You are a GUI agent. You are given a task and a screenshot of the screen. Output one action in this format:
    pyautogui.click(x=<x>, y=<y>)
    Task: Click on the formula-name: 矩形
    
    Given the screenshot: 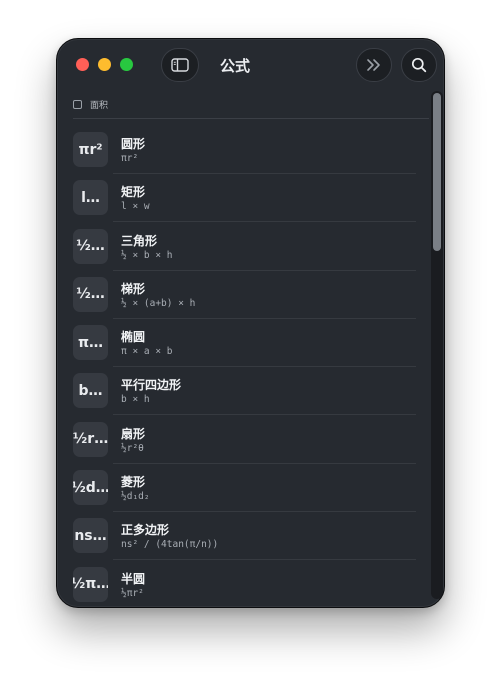 What is the action you would take?
    pyautogui.click(x=133, y=192)
    